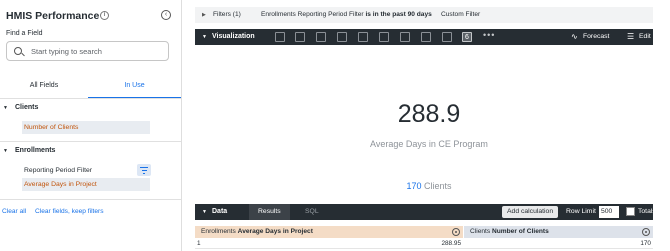  I want to click on forecast-button: Forecast, so click(596, 36).